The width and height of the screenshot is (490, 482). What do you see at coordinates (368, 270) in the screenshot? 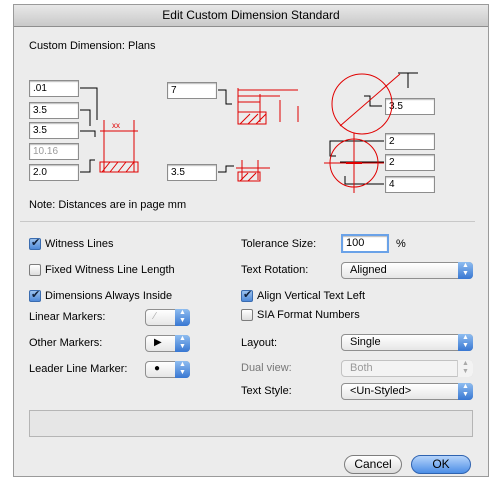
I see `text-rotation-value: Aligned` at bounding box center [368, 270].